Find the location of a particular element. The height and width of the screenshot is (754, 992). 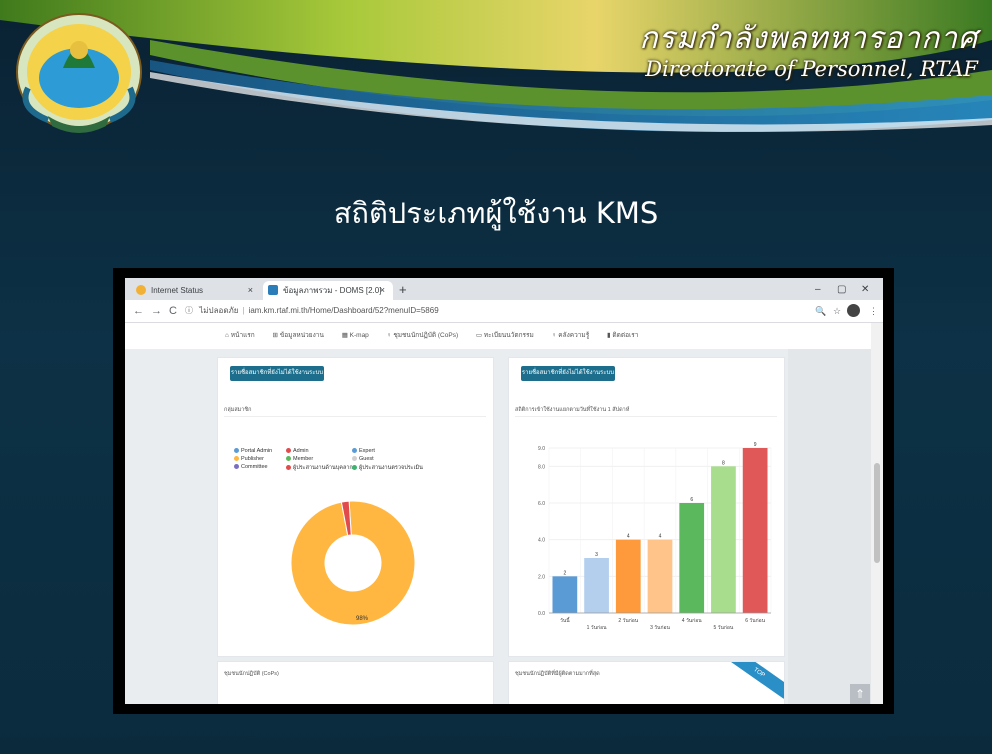

menu-kmap: ▦ K-map is located at coordinates (359, 335).